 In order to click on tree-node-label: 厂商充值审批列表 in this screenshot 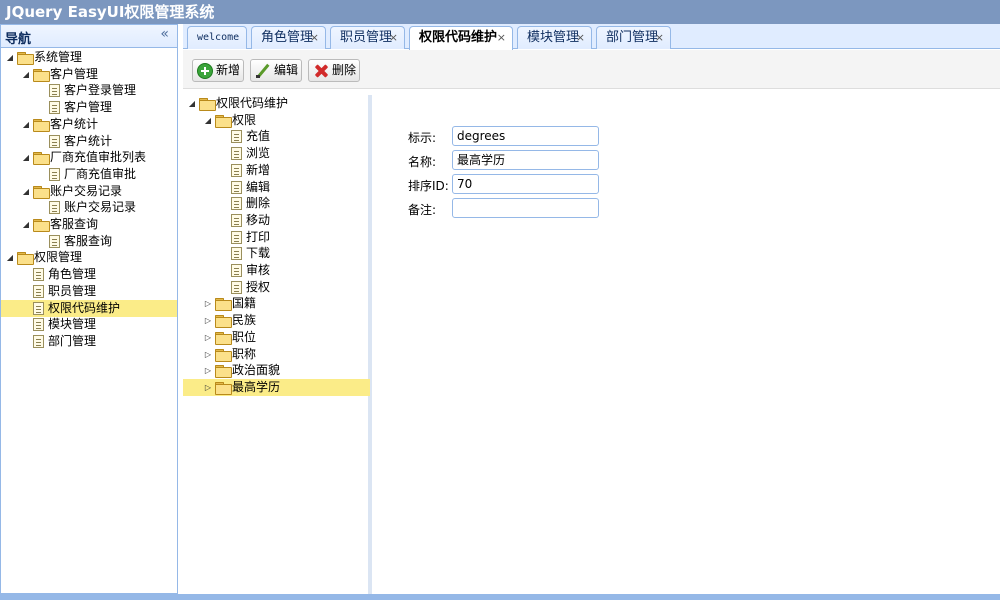, I will do `click(98, 157)`.